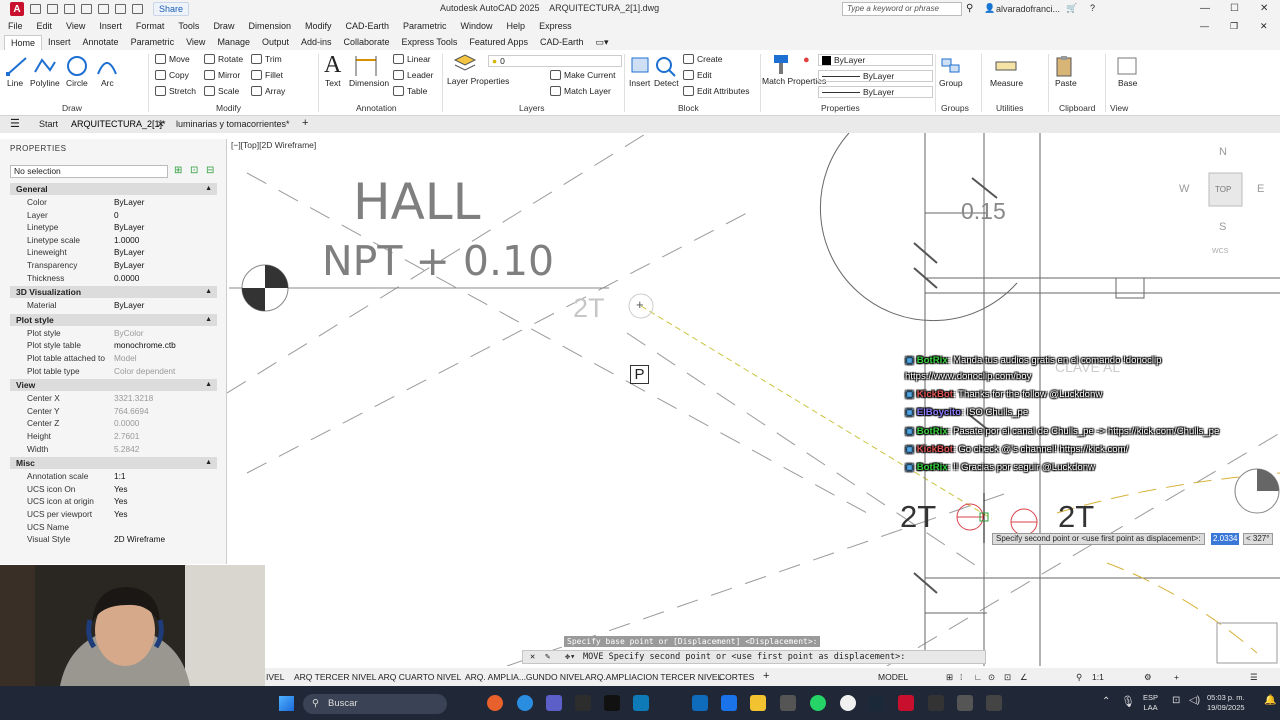  I want to click on quick-select-icon: ⊟, so click(210, 170).